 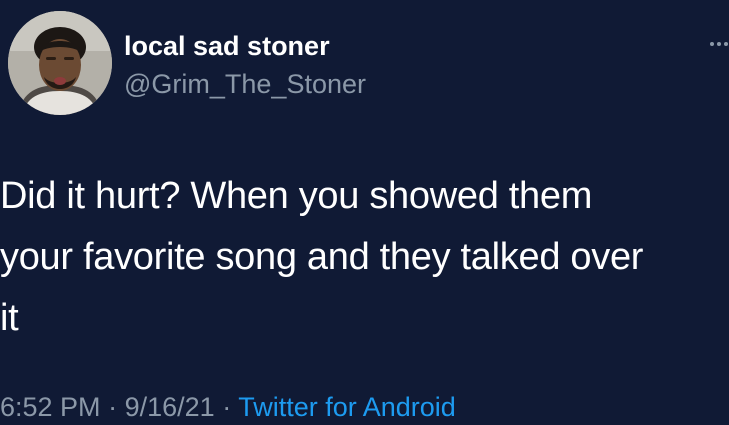 I want to click on avatar, so click(x=60, y=63).